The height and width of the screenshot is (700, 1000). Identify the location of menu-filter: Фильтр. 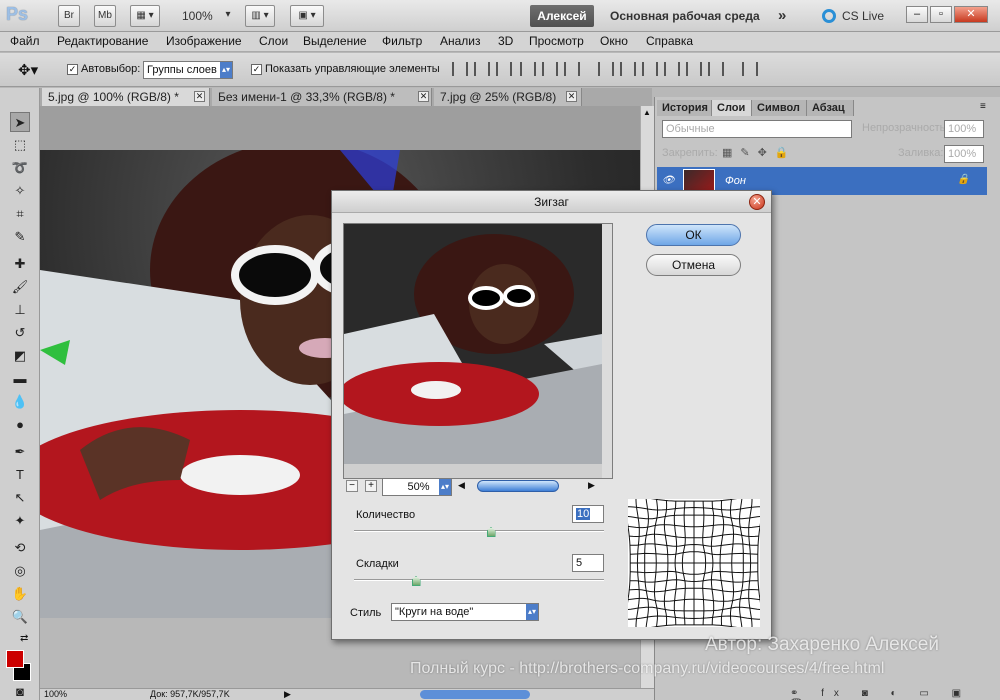
(402, 41).